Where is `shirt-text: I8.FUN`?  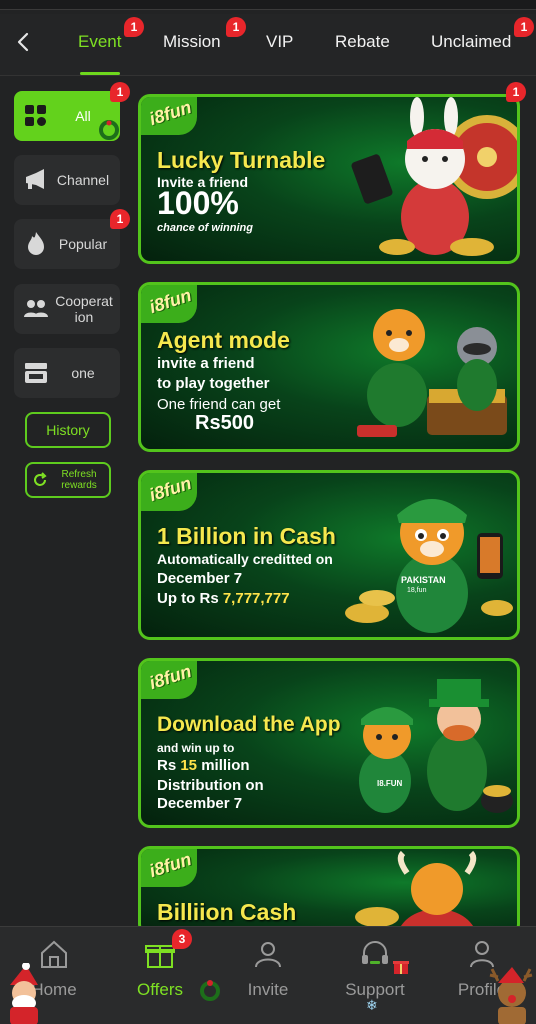
shirt-text: I8.FUN is located at coordinates (390, 783).